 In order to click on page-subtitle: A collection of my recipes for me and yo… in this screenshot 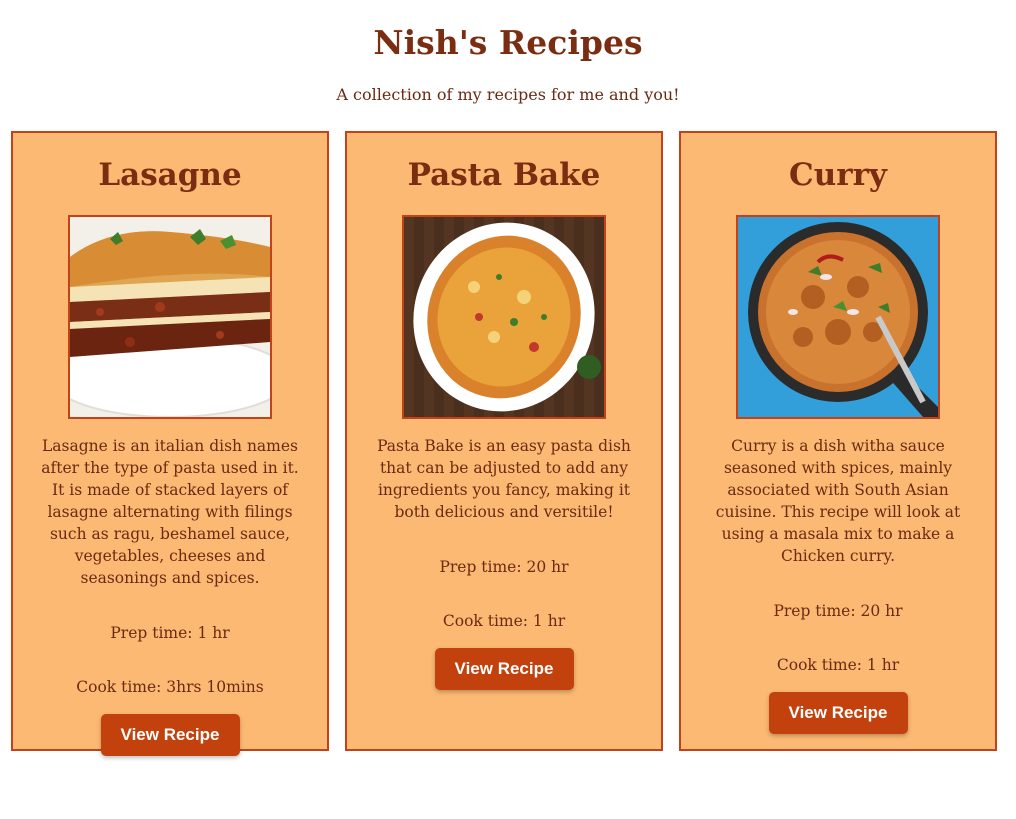, I will do `click(508, 94)`.